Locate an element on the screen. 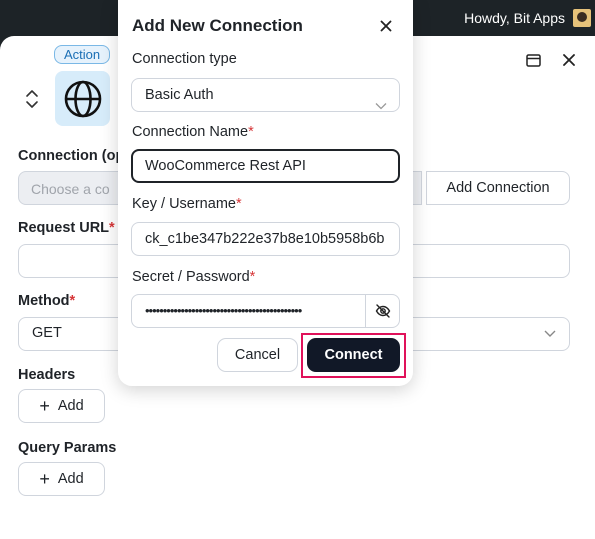 This screenshot has width=595, height=539. avatar is located at coordinates (582, 18).